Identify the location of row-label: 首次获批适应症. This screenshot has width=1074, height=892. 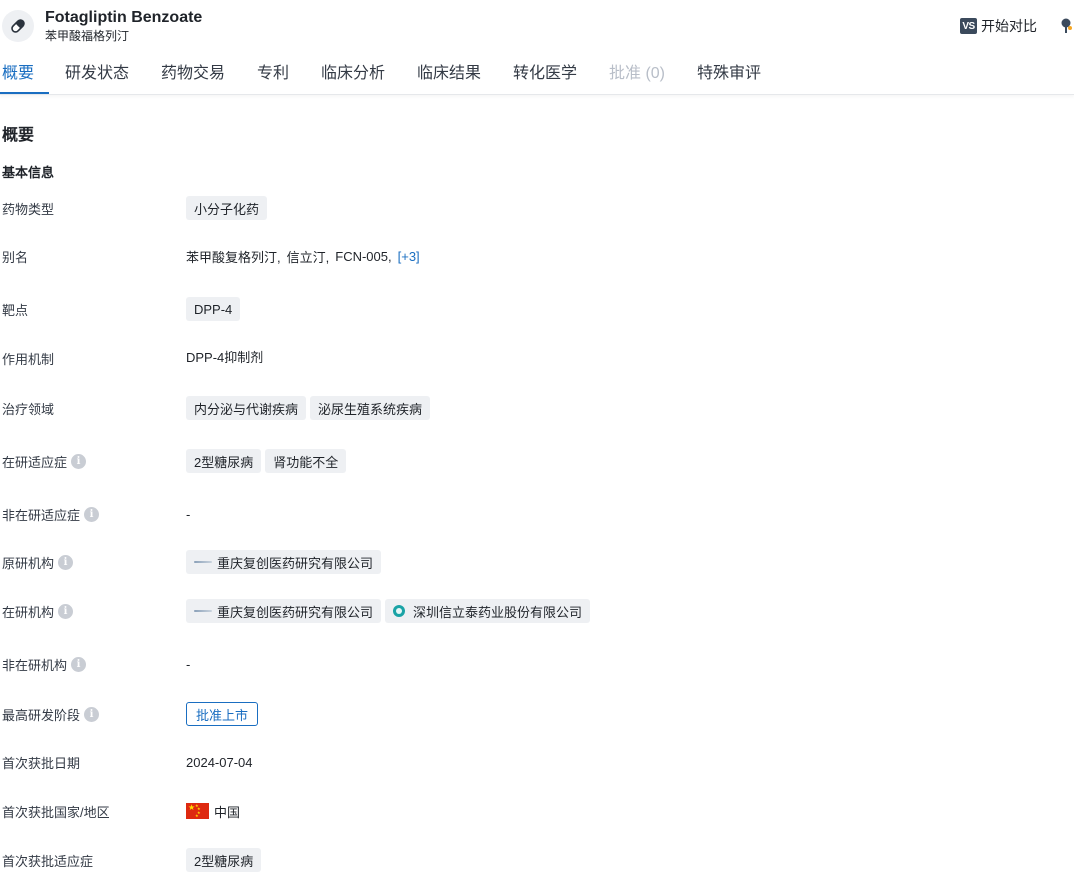
(48, 861).